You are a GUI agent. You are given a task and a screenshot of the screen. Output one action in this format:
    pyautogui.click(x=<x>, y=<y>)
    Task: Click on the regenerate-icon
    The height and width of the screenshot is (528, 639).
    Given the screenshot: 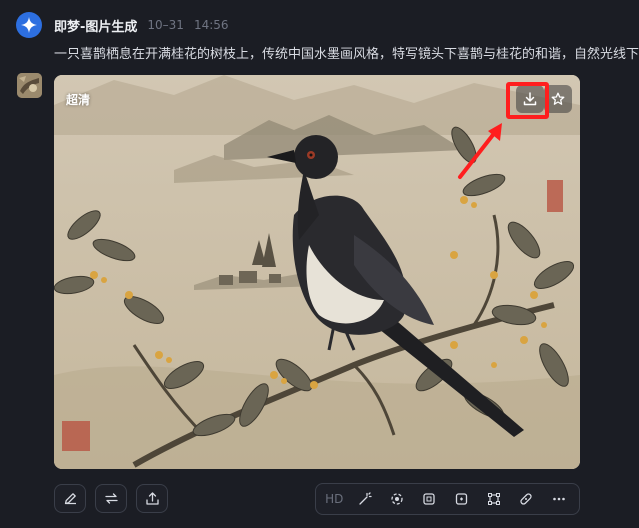 What is the action you would take?
    pyautogui.click(x=111, y=498)
    